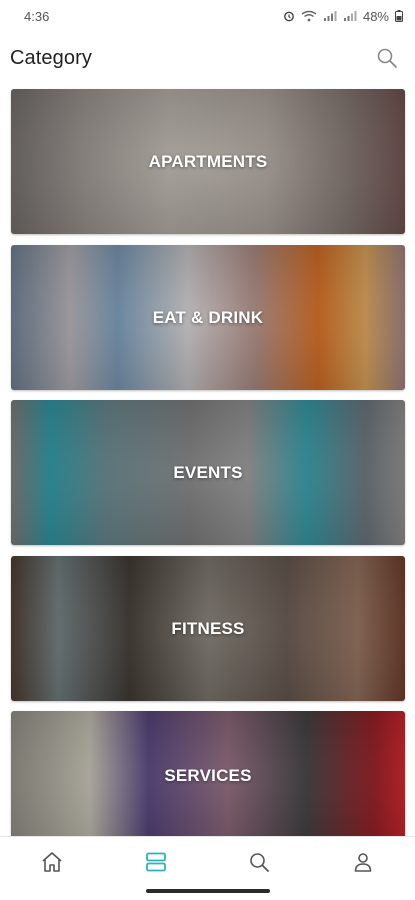 This screenshot has height=900, width=415. Describe the element at coordinates (330, 16) in the screenshot. I see `signal-icon` at that location.